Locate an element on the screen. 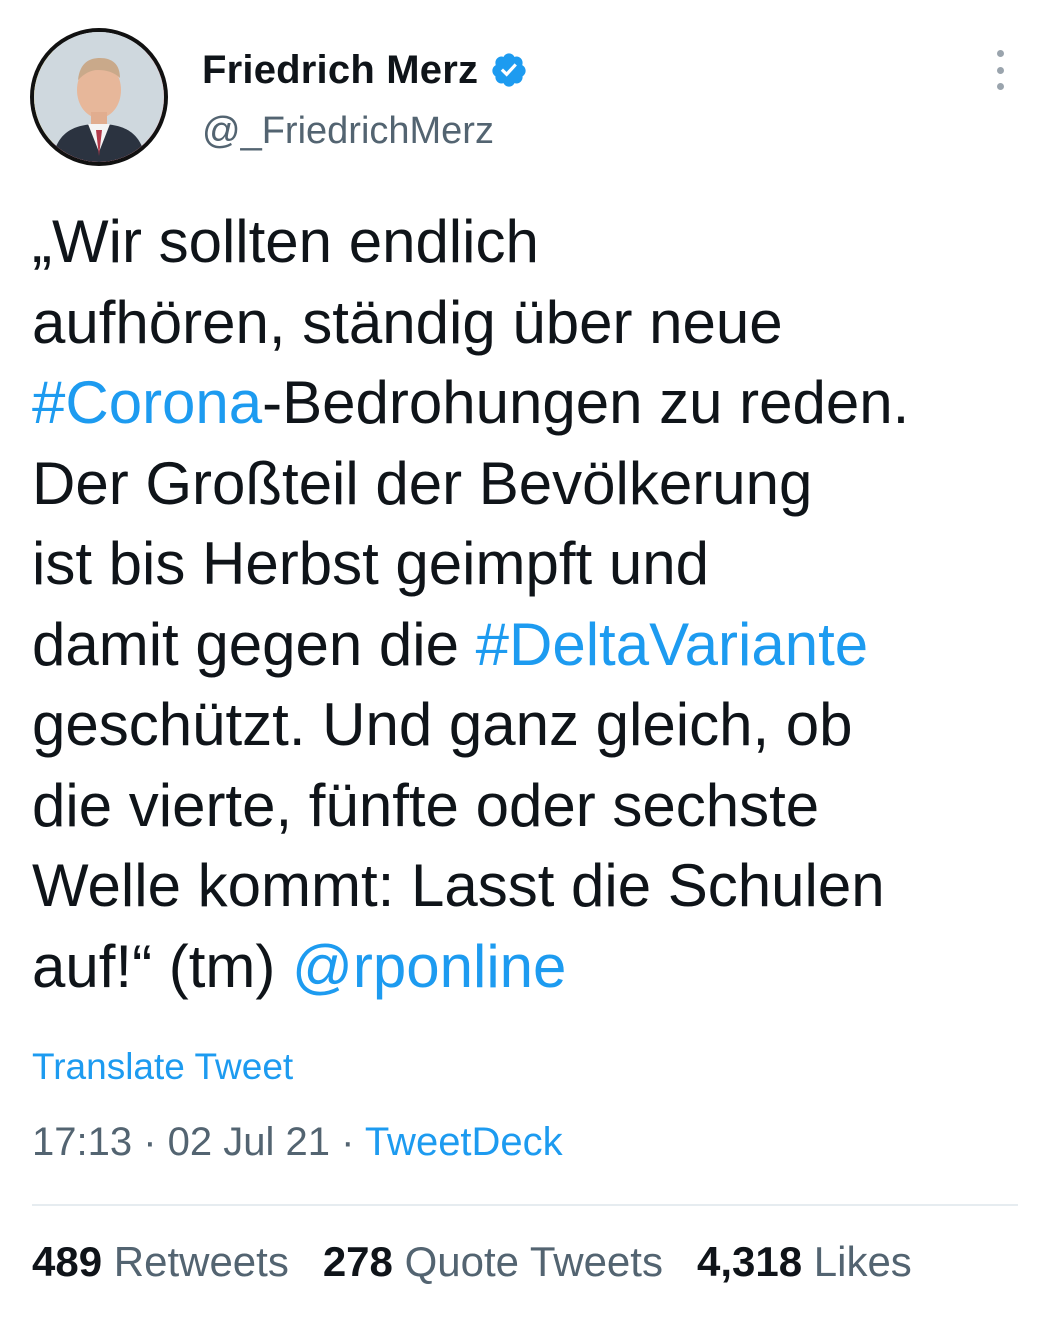 Image resolution: width=1050 pixels, height=1318 pixels. hashtag-link: #DeltaVariante is located at coordinates (672, 644).